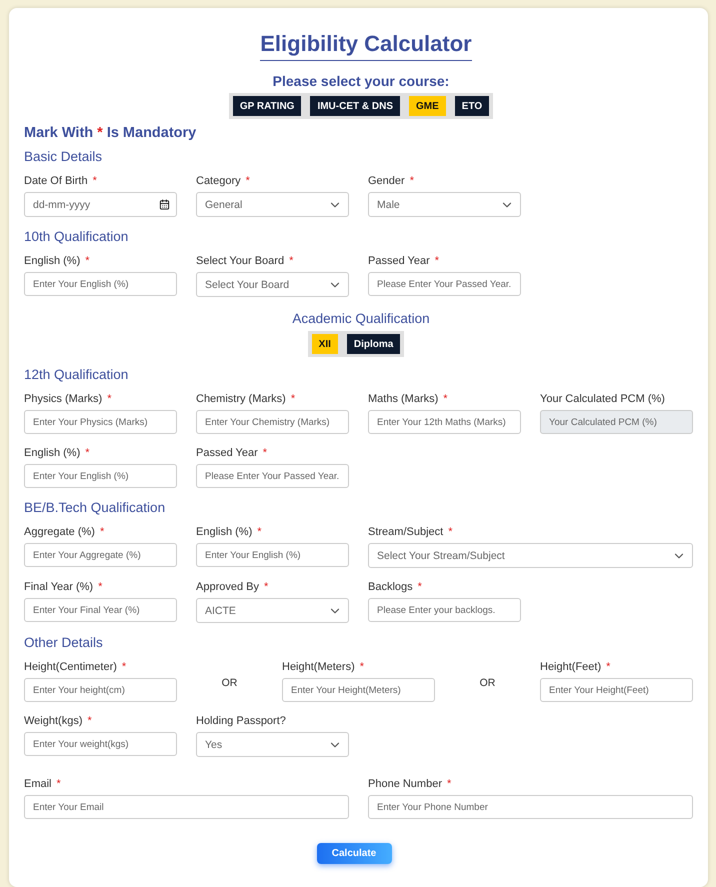  Describe the element at coordinates (366, 46) in the screenshot. I see `page-title: Eligibility Calculator` at that location.